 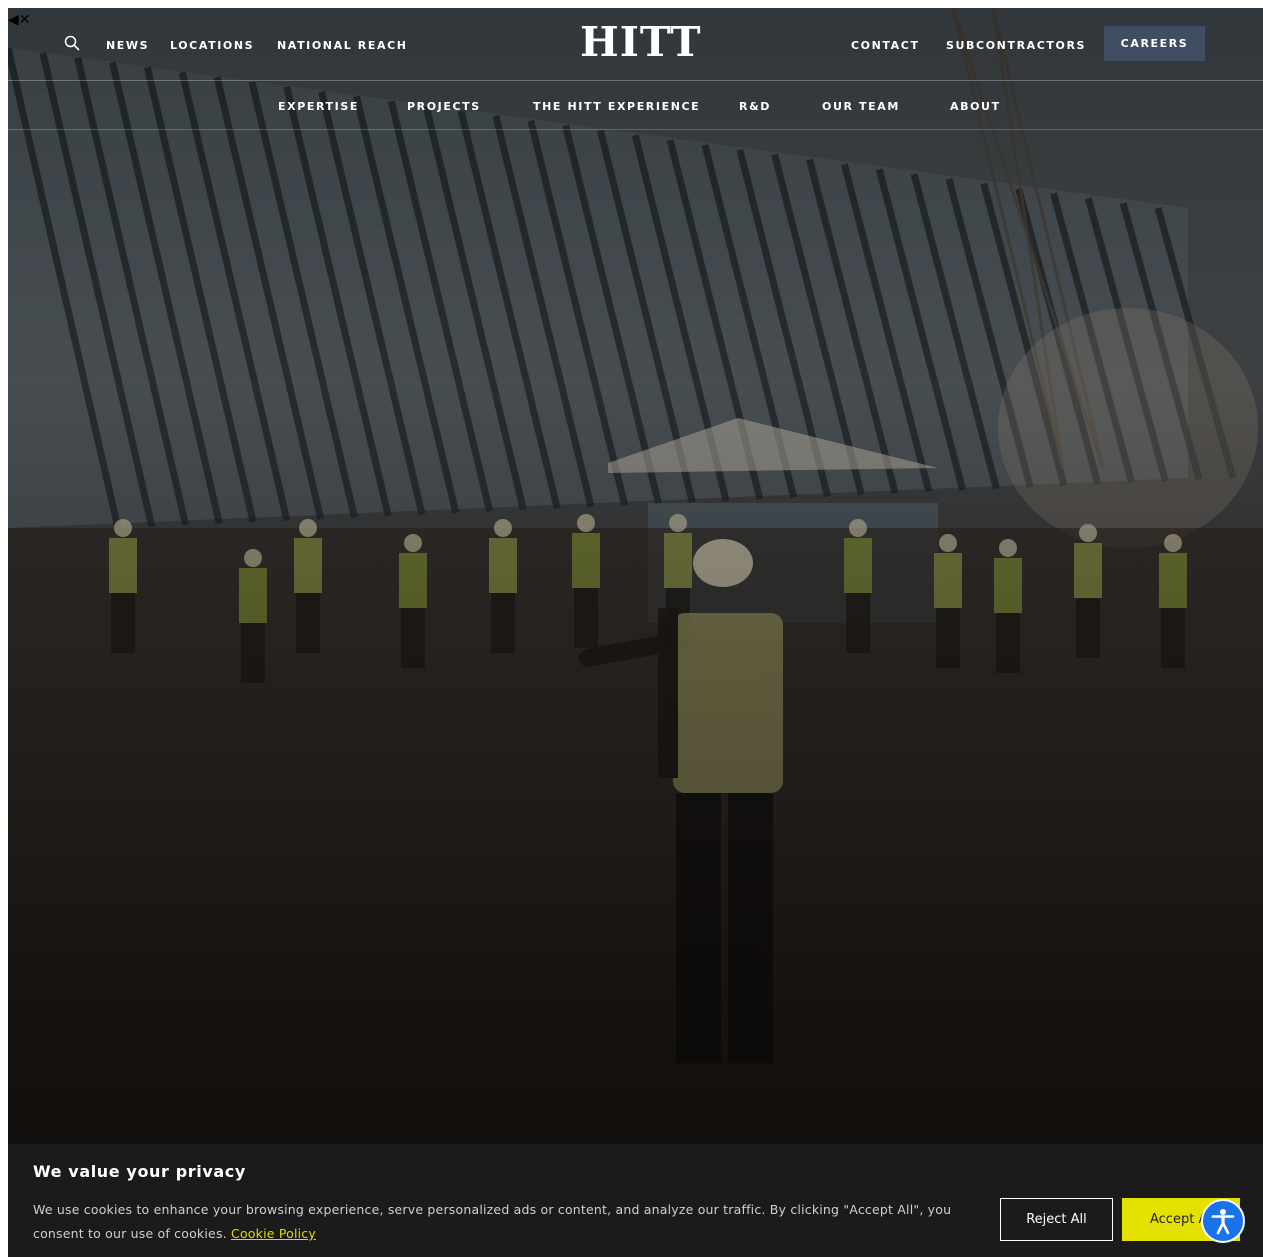 I want to click on nav-link-contact: CONTACT, so click(x=885, y=45).